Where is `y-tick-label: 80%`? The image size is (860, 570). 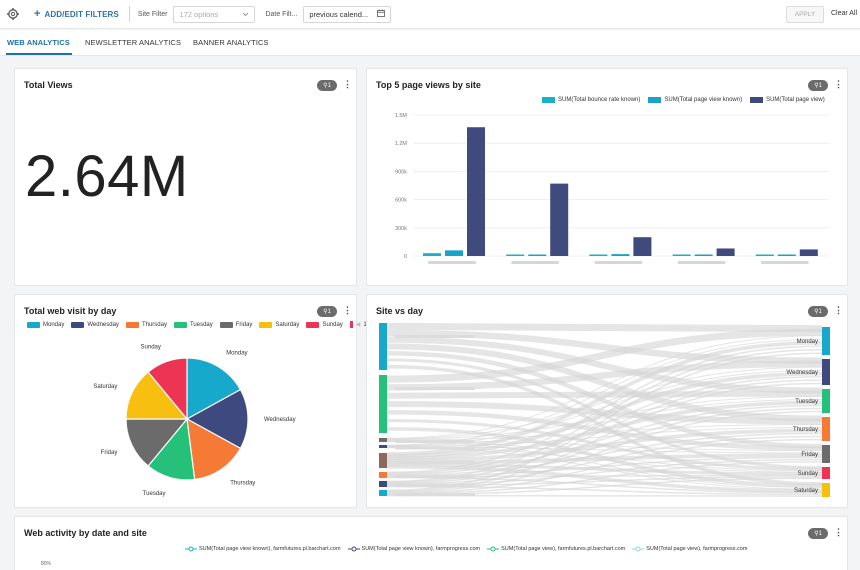
y-tick-label: 80% is located at coordinates (46, 564).